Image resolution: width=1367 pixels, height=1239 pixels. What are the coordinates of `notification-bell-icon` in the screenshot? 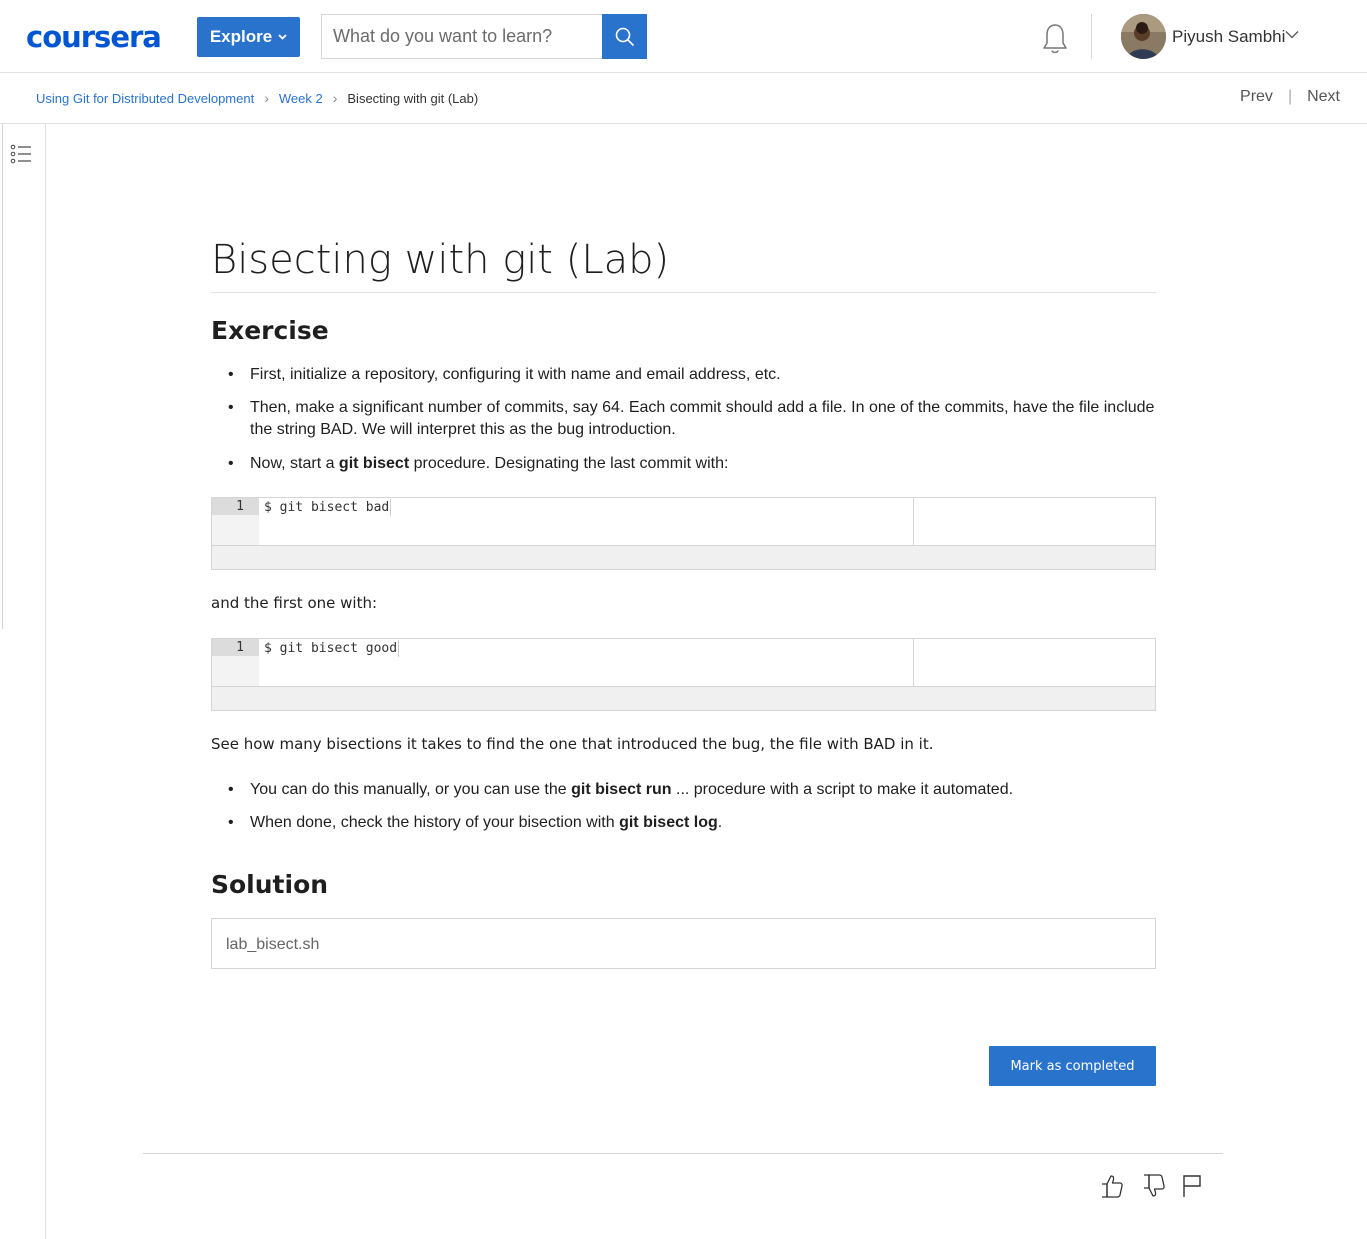 It's located at (1055, 39).